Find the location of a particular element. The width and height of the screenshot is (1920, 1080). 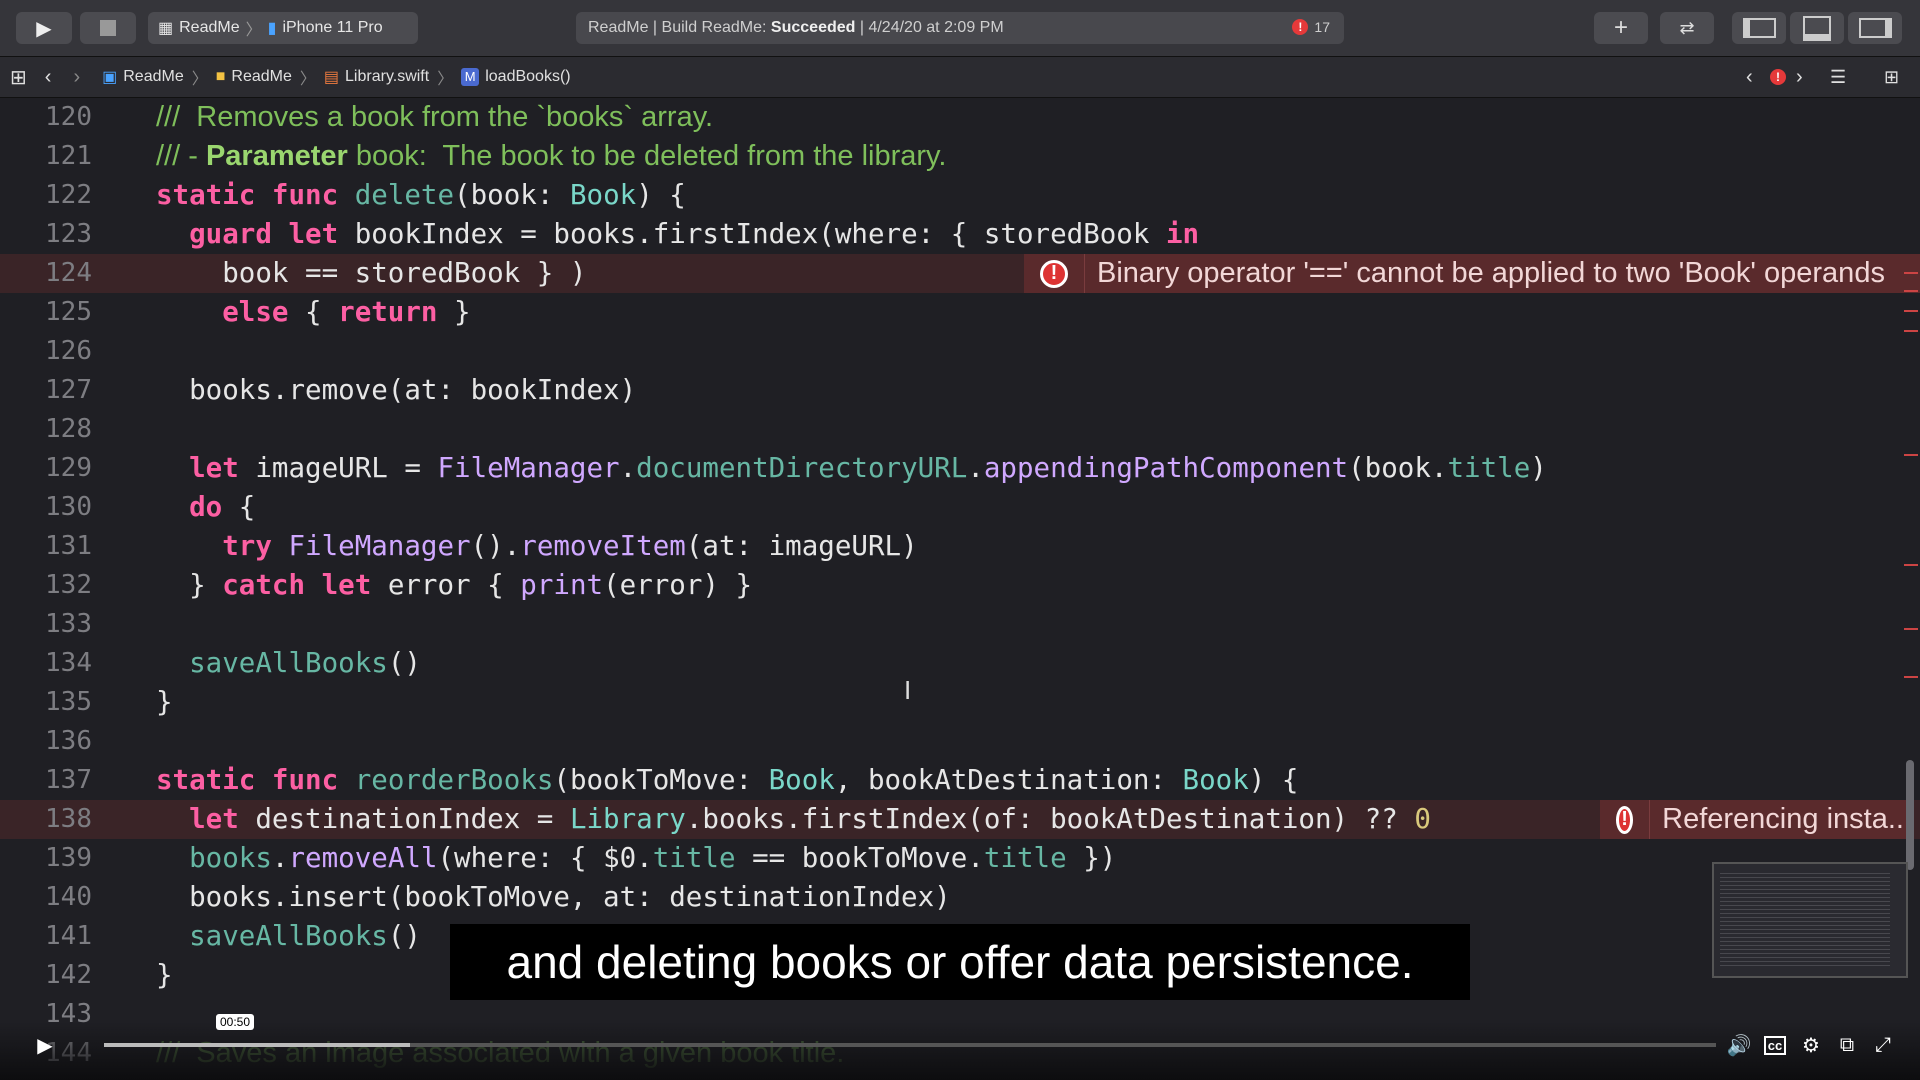

library-button: + is located at coordinates (1621, 28).